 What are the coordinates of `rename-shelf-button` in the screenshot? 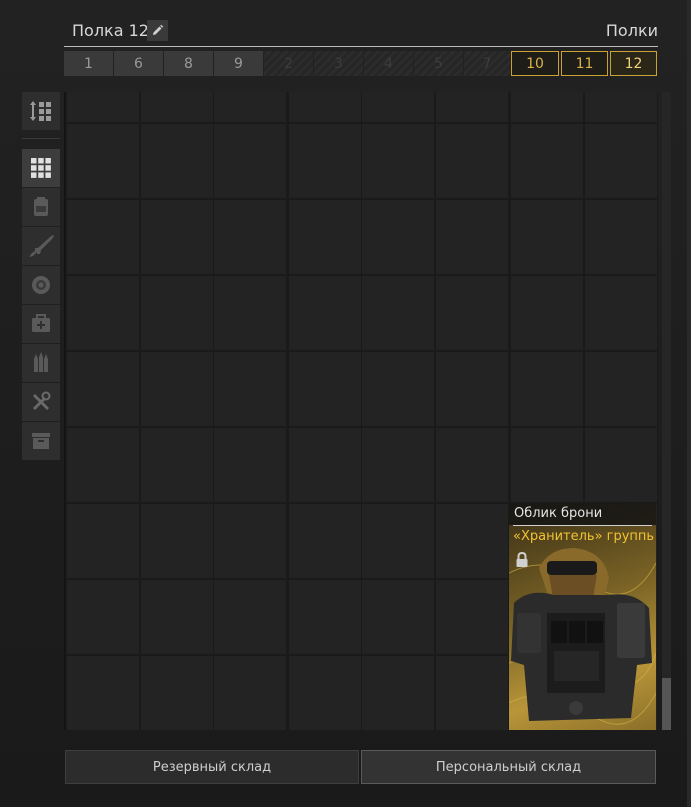 It's located at (157, 30).